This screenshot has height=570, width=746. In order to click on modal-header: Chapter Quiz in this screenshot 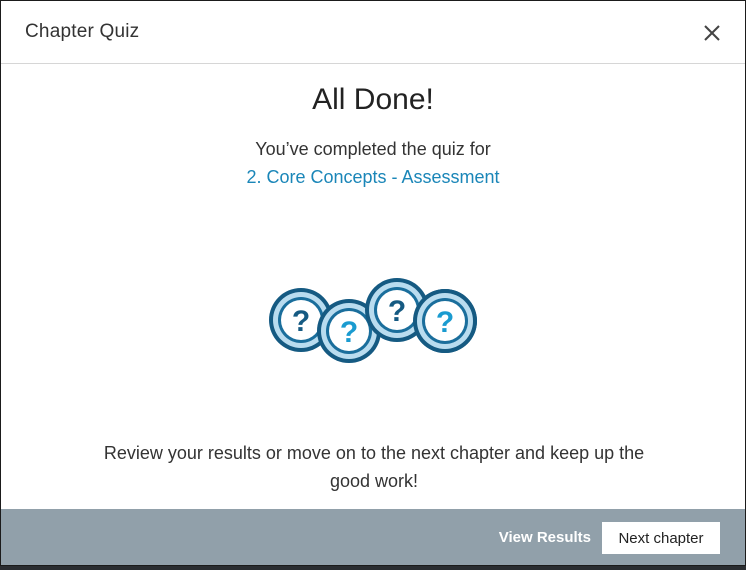, I will do `click(373, 32)`.